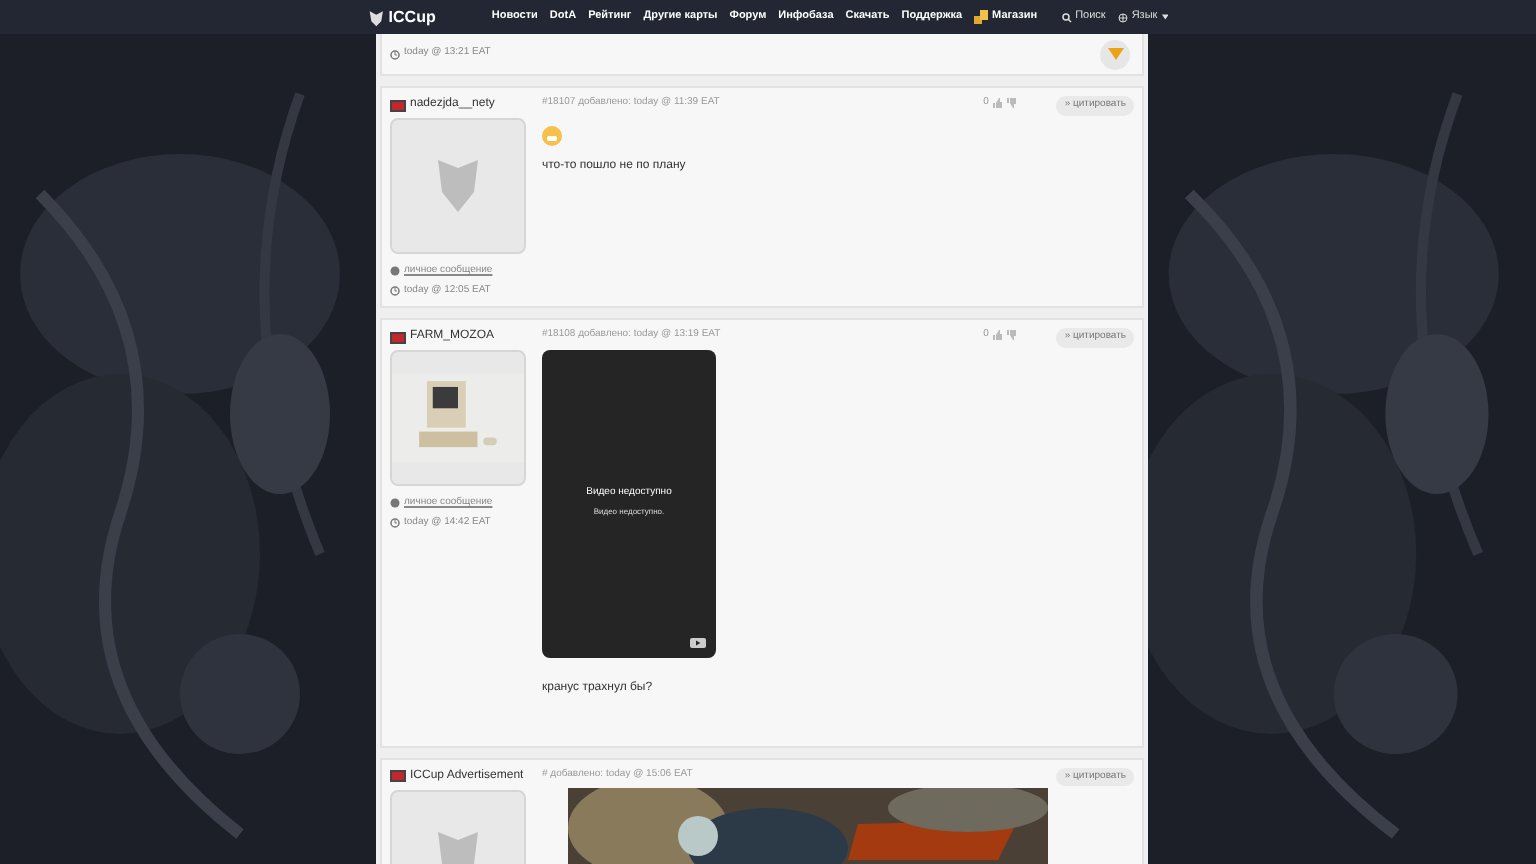 This screenshot has width=1536, height=864. I want to click on logo: ICCup, so click(412, 17).